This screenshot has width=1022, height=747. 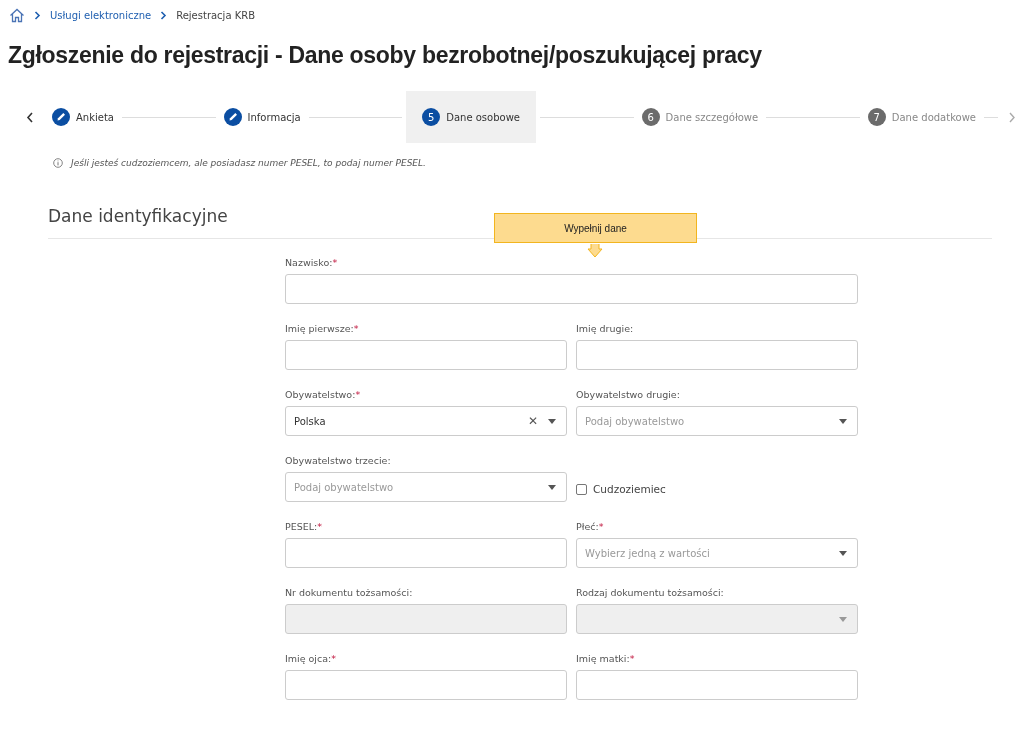 I want to click on field-label: Obywatelstwo drugie:, so click(x=628, y=395).